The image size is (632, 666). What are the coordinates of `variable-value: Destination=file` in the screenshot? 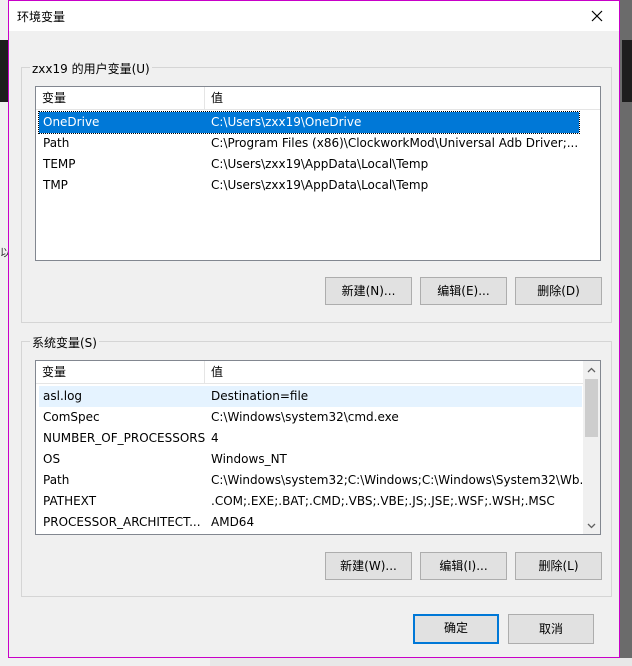 It's located at (260, 396).